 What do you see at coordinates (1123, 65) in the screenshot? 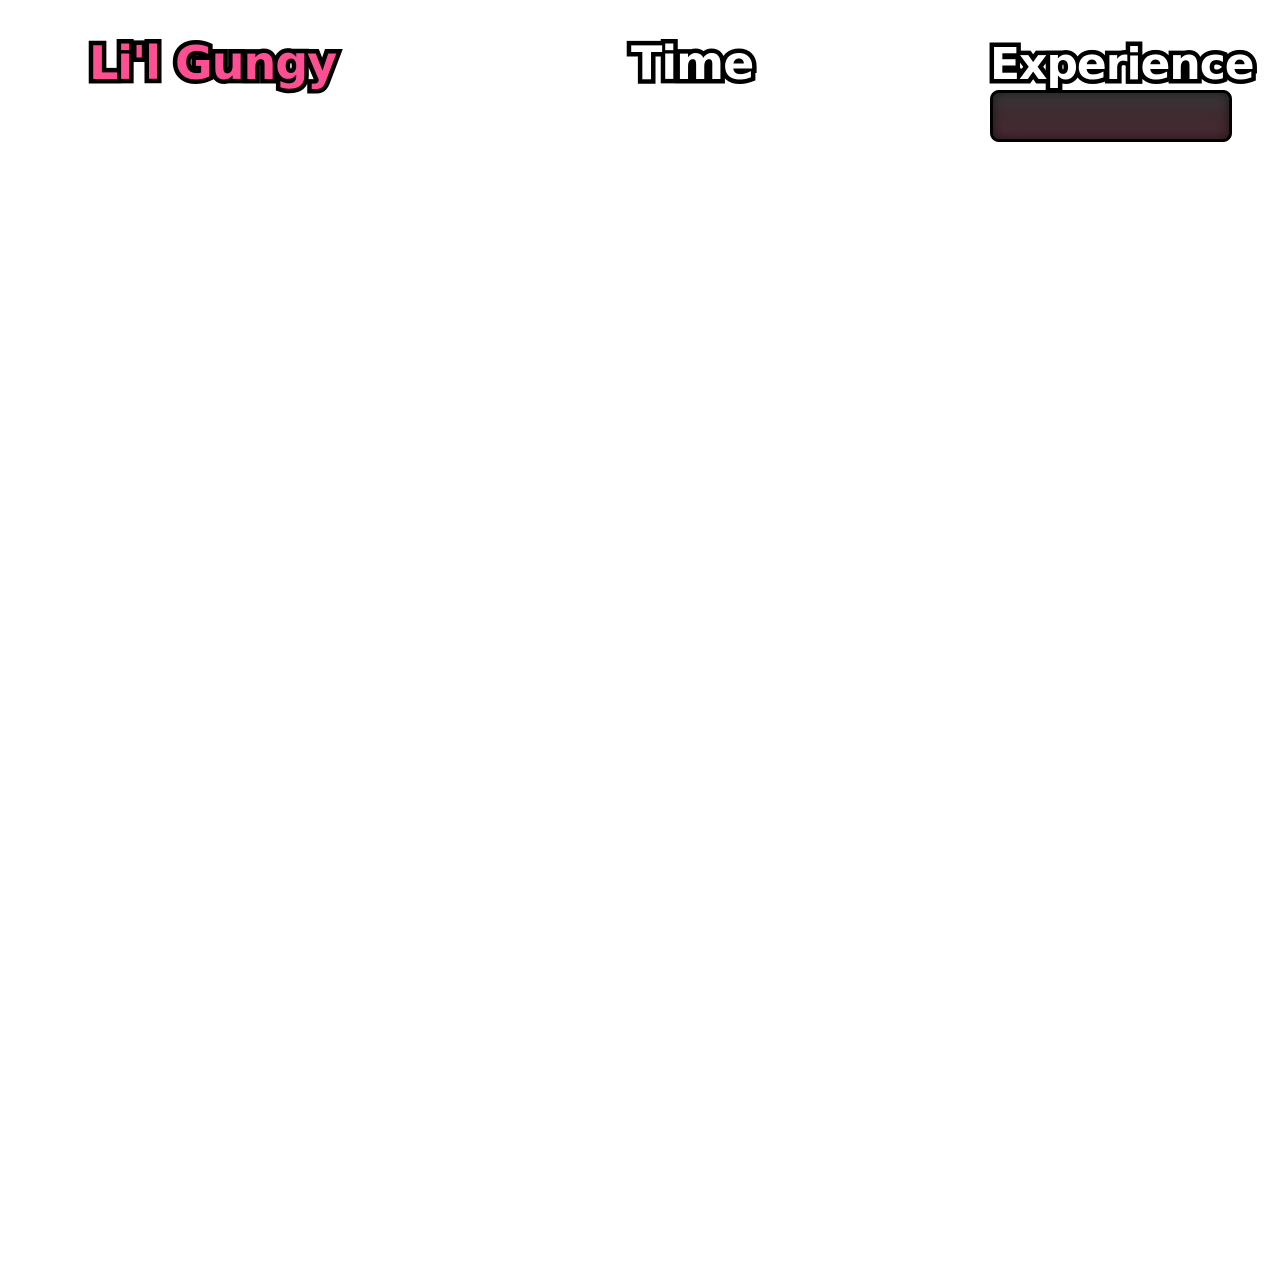
I see `experience-label: Experience` at bounding box center [1123, 65].